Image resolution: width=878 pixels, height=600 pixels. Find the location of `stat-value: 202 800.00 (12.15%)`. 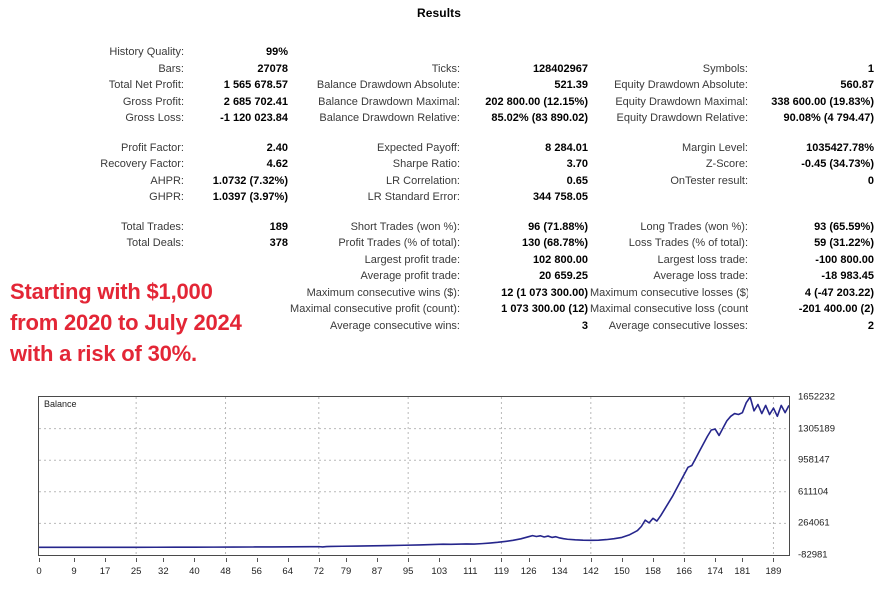

stat-value: 202 800.00 (12.15%) is located at coordinates (536, 101).